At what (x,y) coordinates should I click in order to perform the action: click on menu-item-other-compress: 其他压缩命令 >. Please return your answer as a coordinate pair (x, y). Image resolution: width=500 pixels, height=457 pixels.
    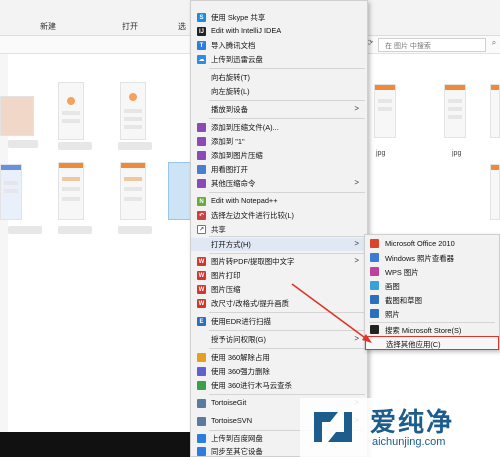
    Looking at the image, I should click on (279, 183).